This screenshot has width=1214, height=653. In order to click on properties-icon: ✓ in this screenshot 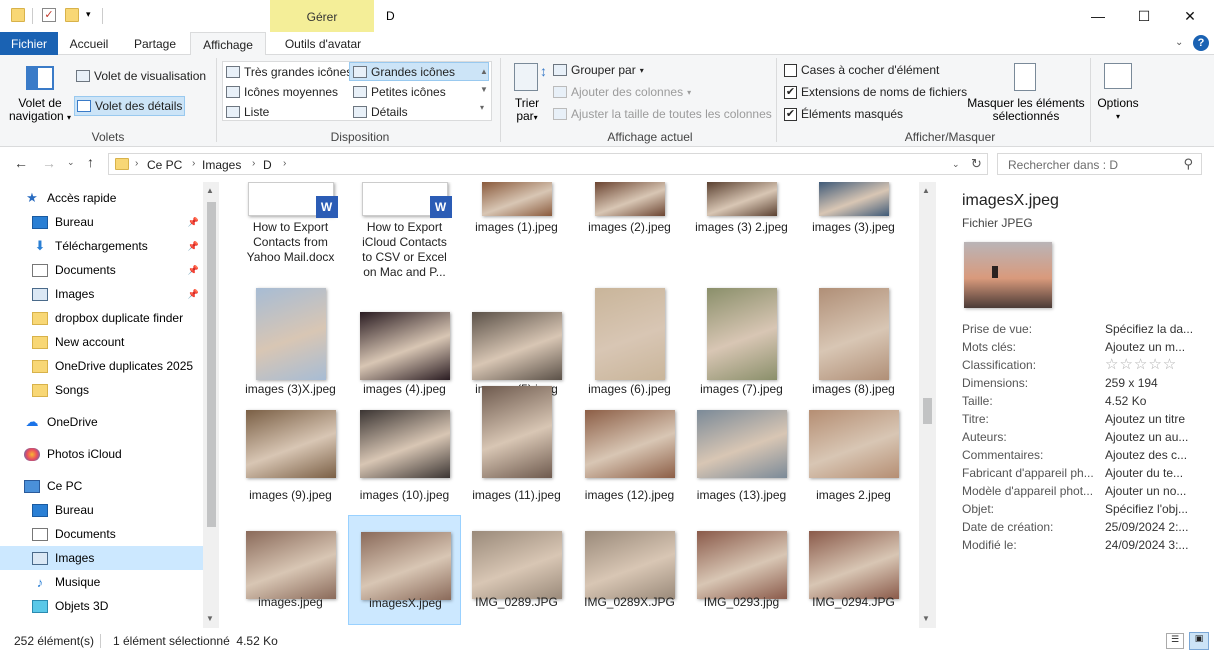, I will do `click(49, 15)`.